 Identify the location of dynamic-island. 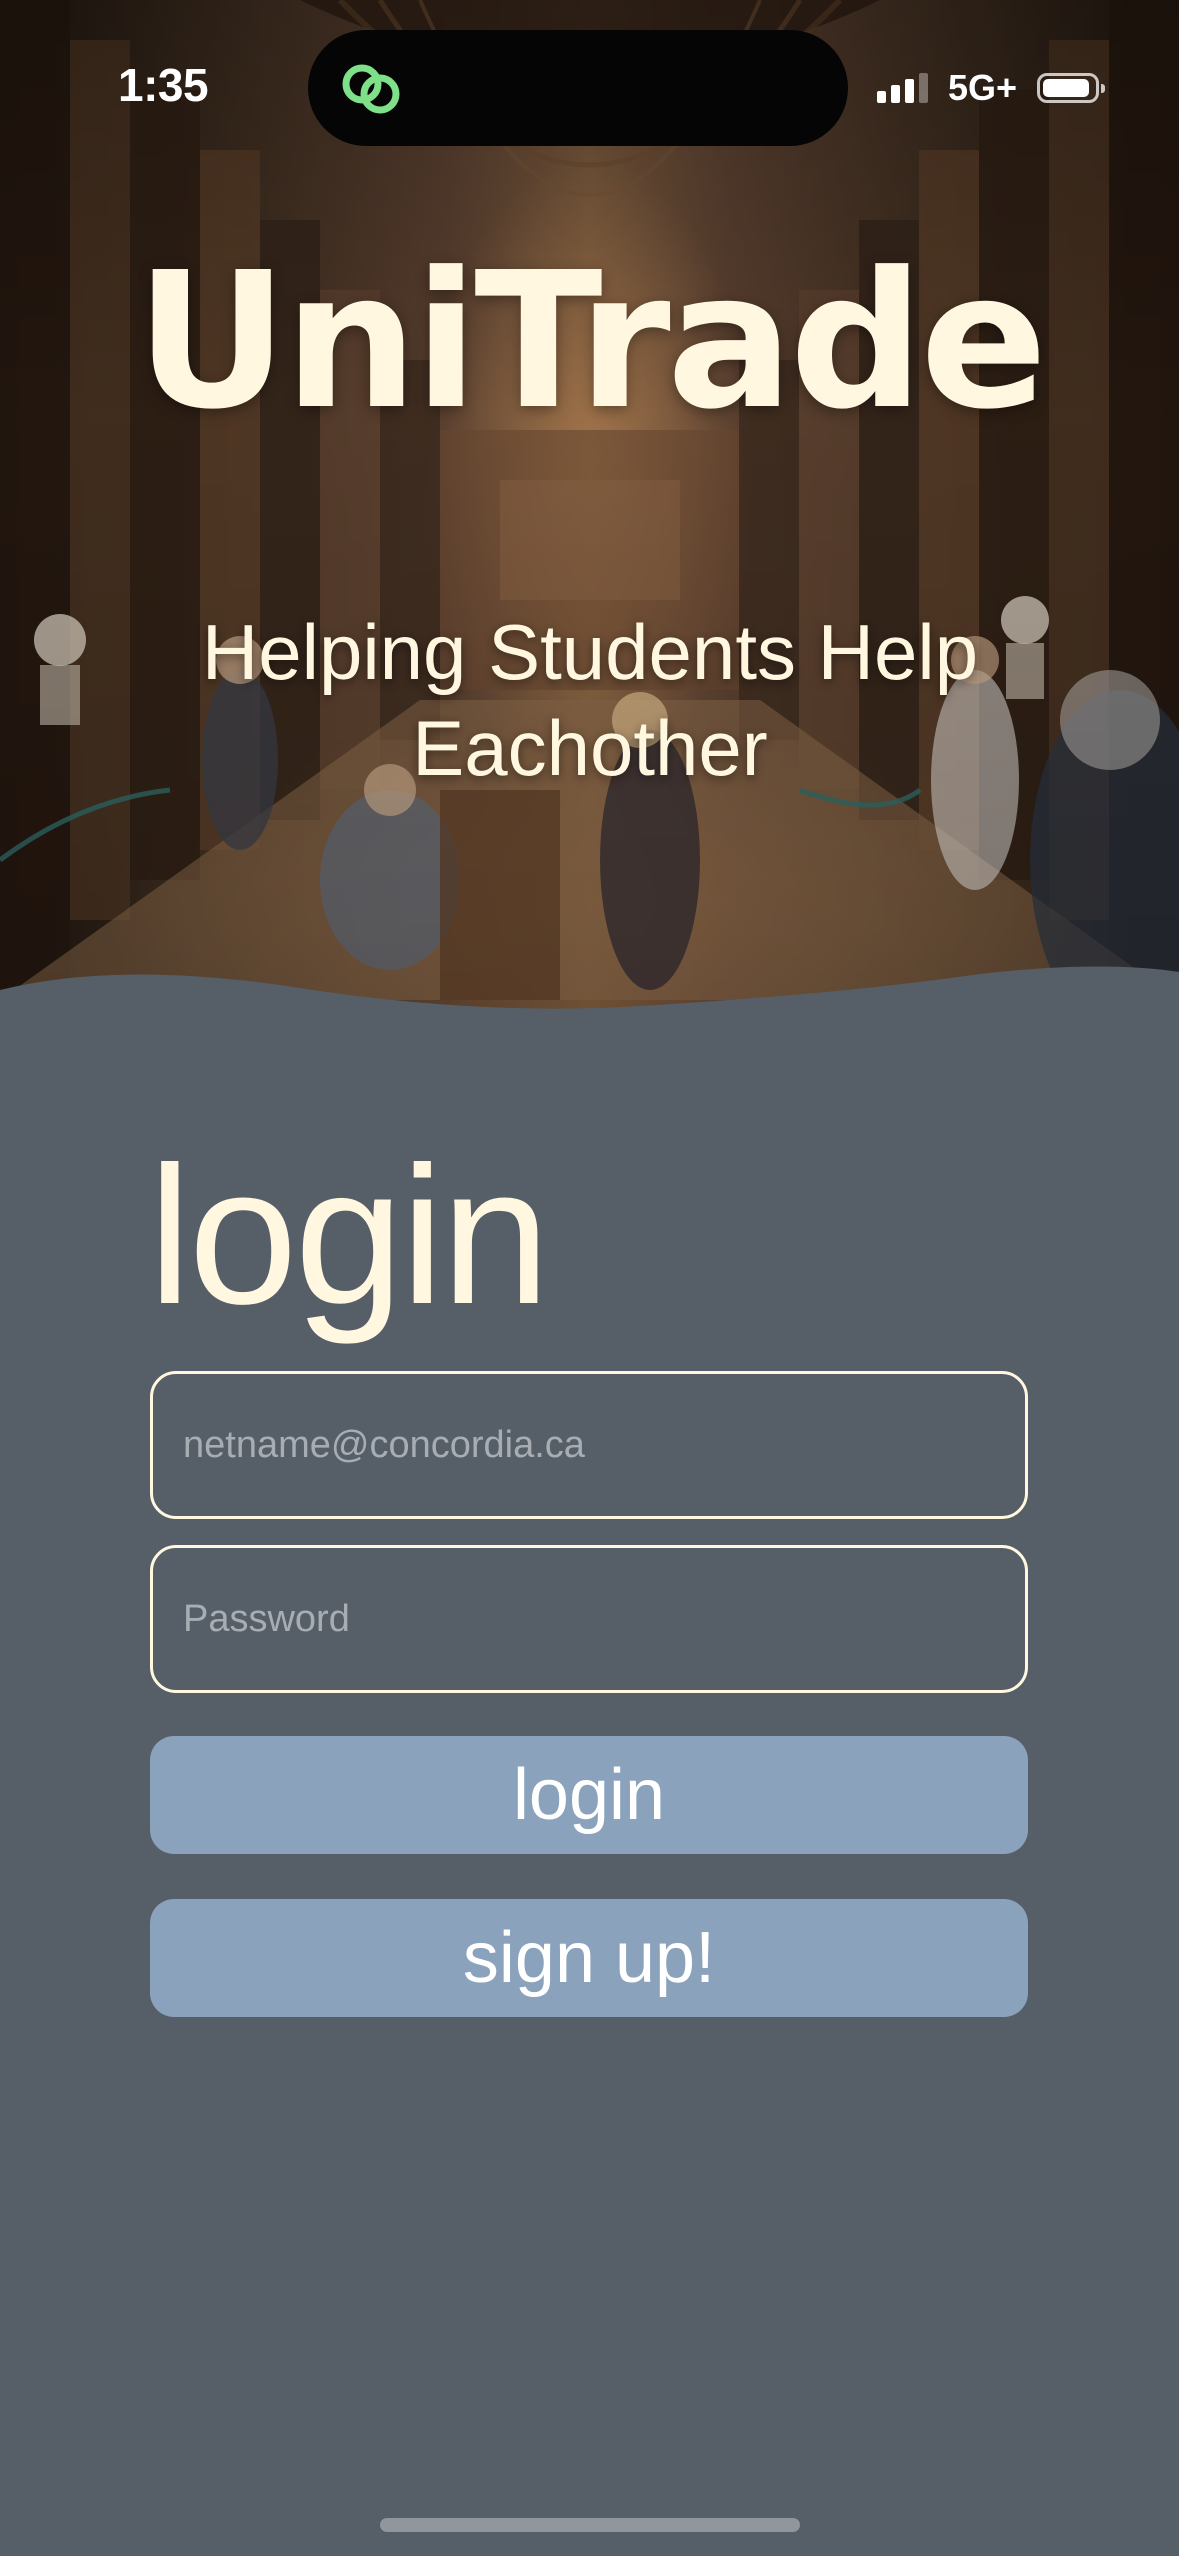
(578, 88).